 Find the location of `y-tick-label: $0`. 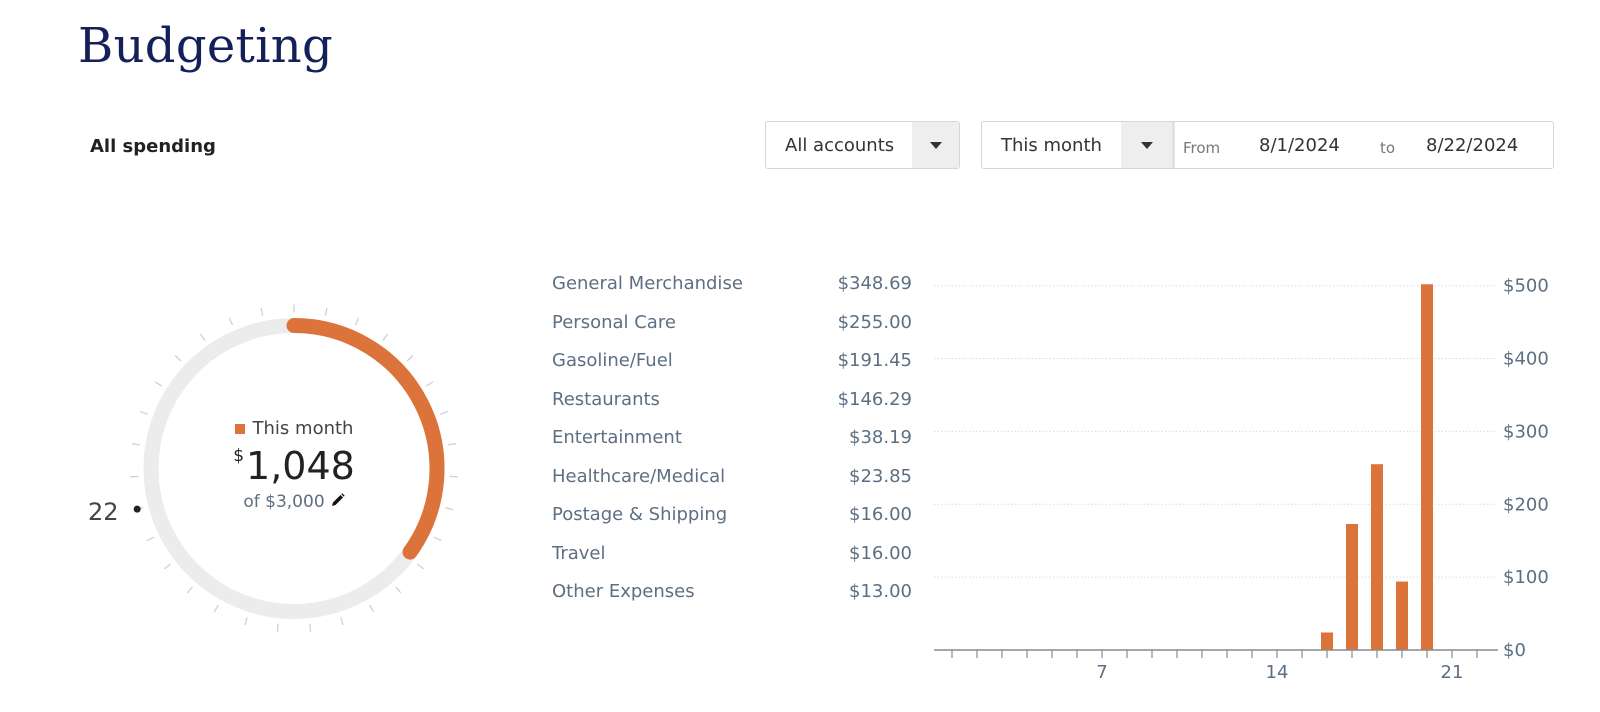

y-tick-label: $0 is located at coordinates (1514, 650).